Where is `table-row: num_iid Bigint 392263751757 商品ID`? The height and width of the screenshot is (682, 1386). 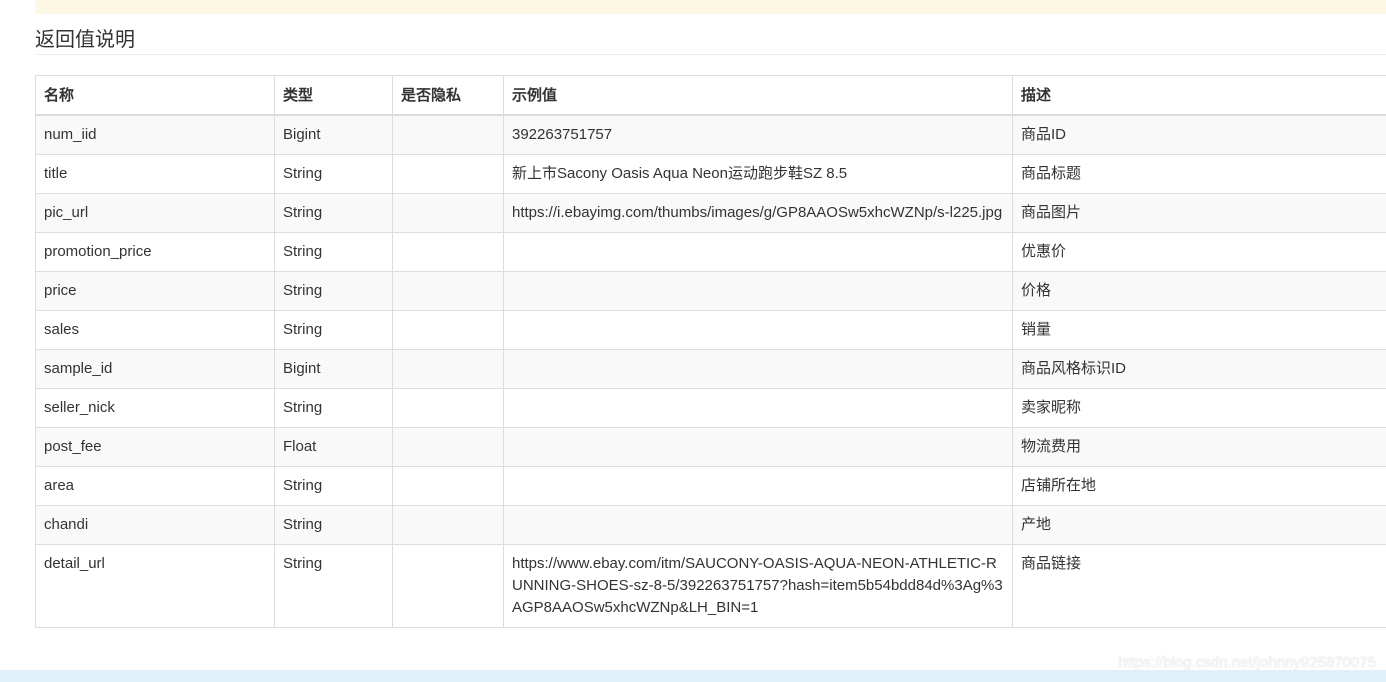
table-row: num_iid Bigint 392263751757 商品ID is located at coordinates (710, 134).